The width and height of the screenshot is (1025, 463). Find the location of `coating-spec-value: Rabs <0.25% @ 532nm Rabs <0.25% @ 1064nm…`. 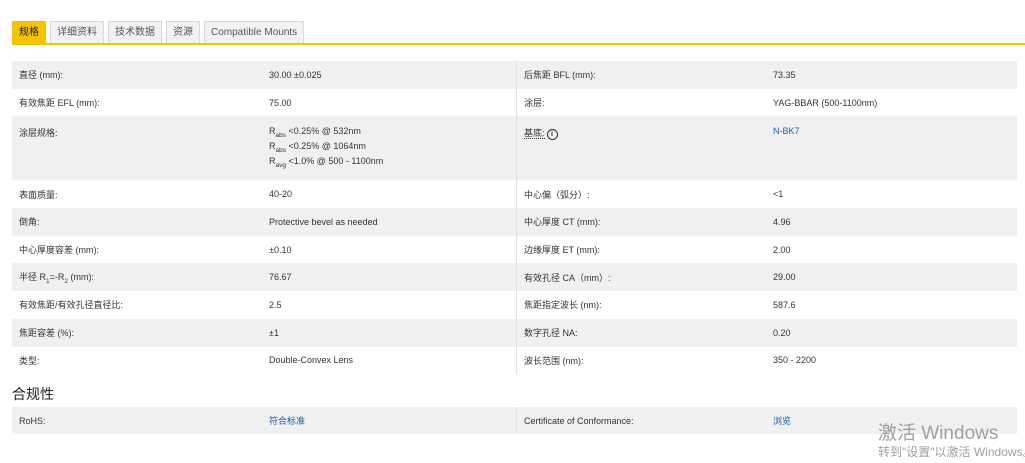

coating-spec-value: Rabs <0.25% @ 532nm Rabs <0.25% @ 1064nm… is located at coordinates (389, 148).